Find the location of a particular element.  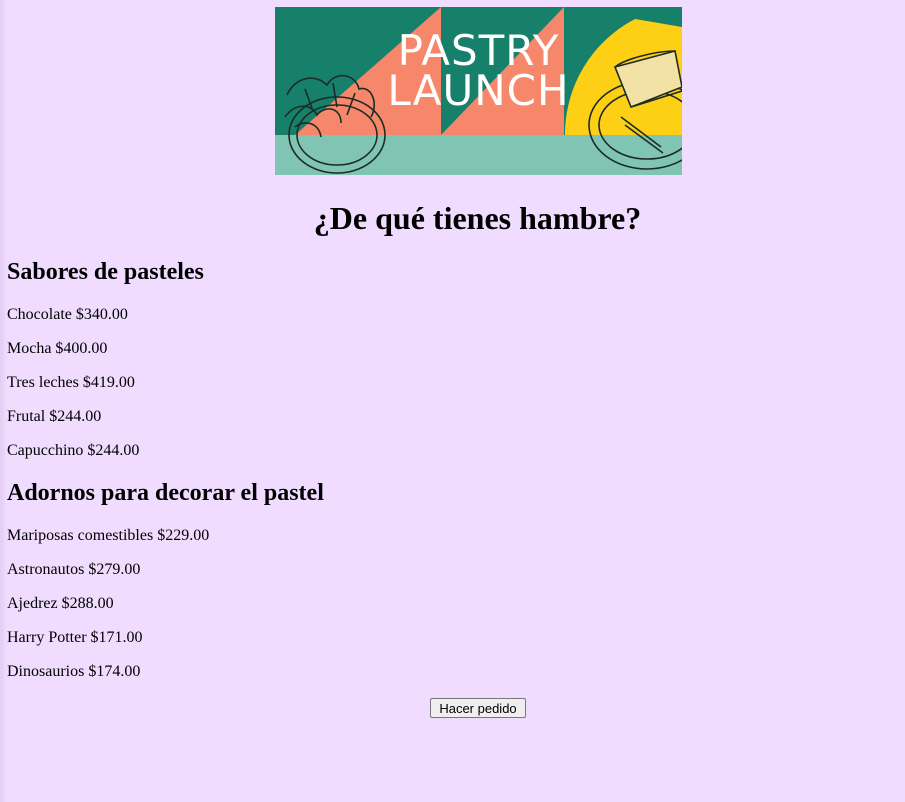

menu-item: Mocha $400.00 is located at coordinates (57, 348).